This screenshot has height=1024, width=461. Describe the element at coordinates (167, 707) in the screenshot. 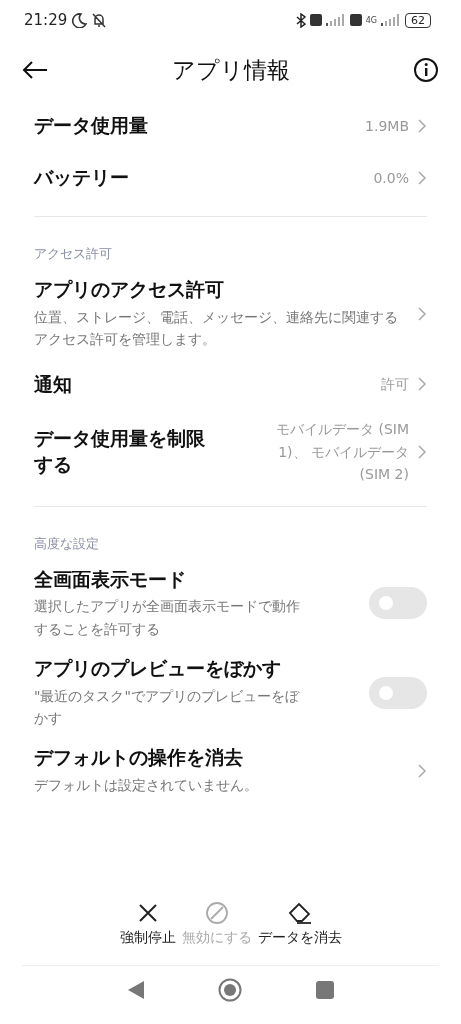

I see `setting-description: "最近のタスク"でアプリのプレビューをぼかす` at that location.